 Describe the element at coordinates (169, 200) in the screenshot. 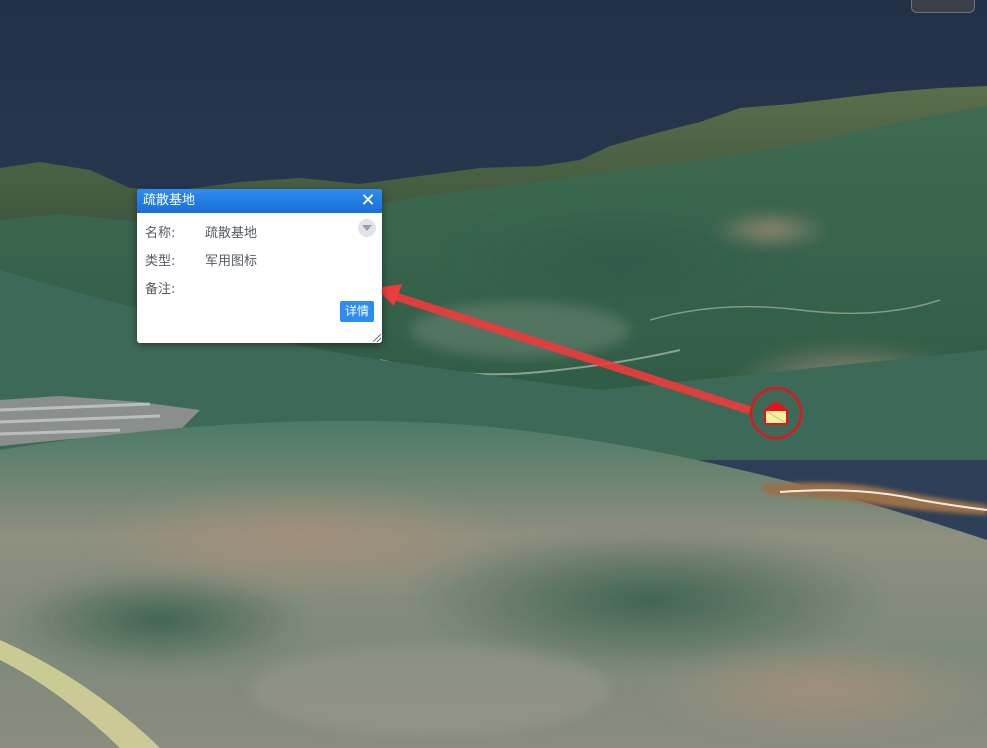

I see `popup-title: 疏散基地` at that location.